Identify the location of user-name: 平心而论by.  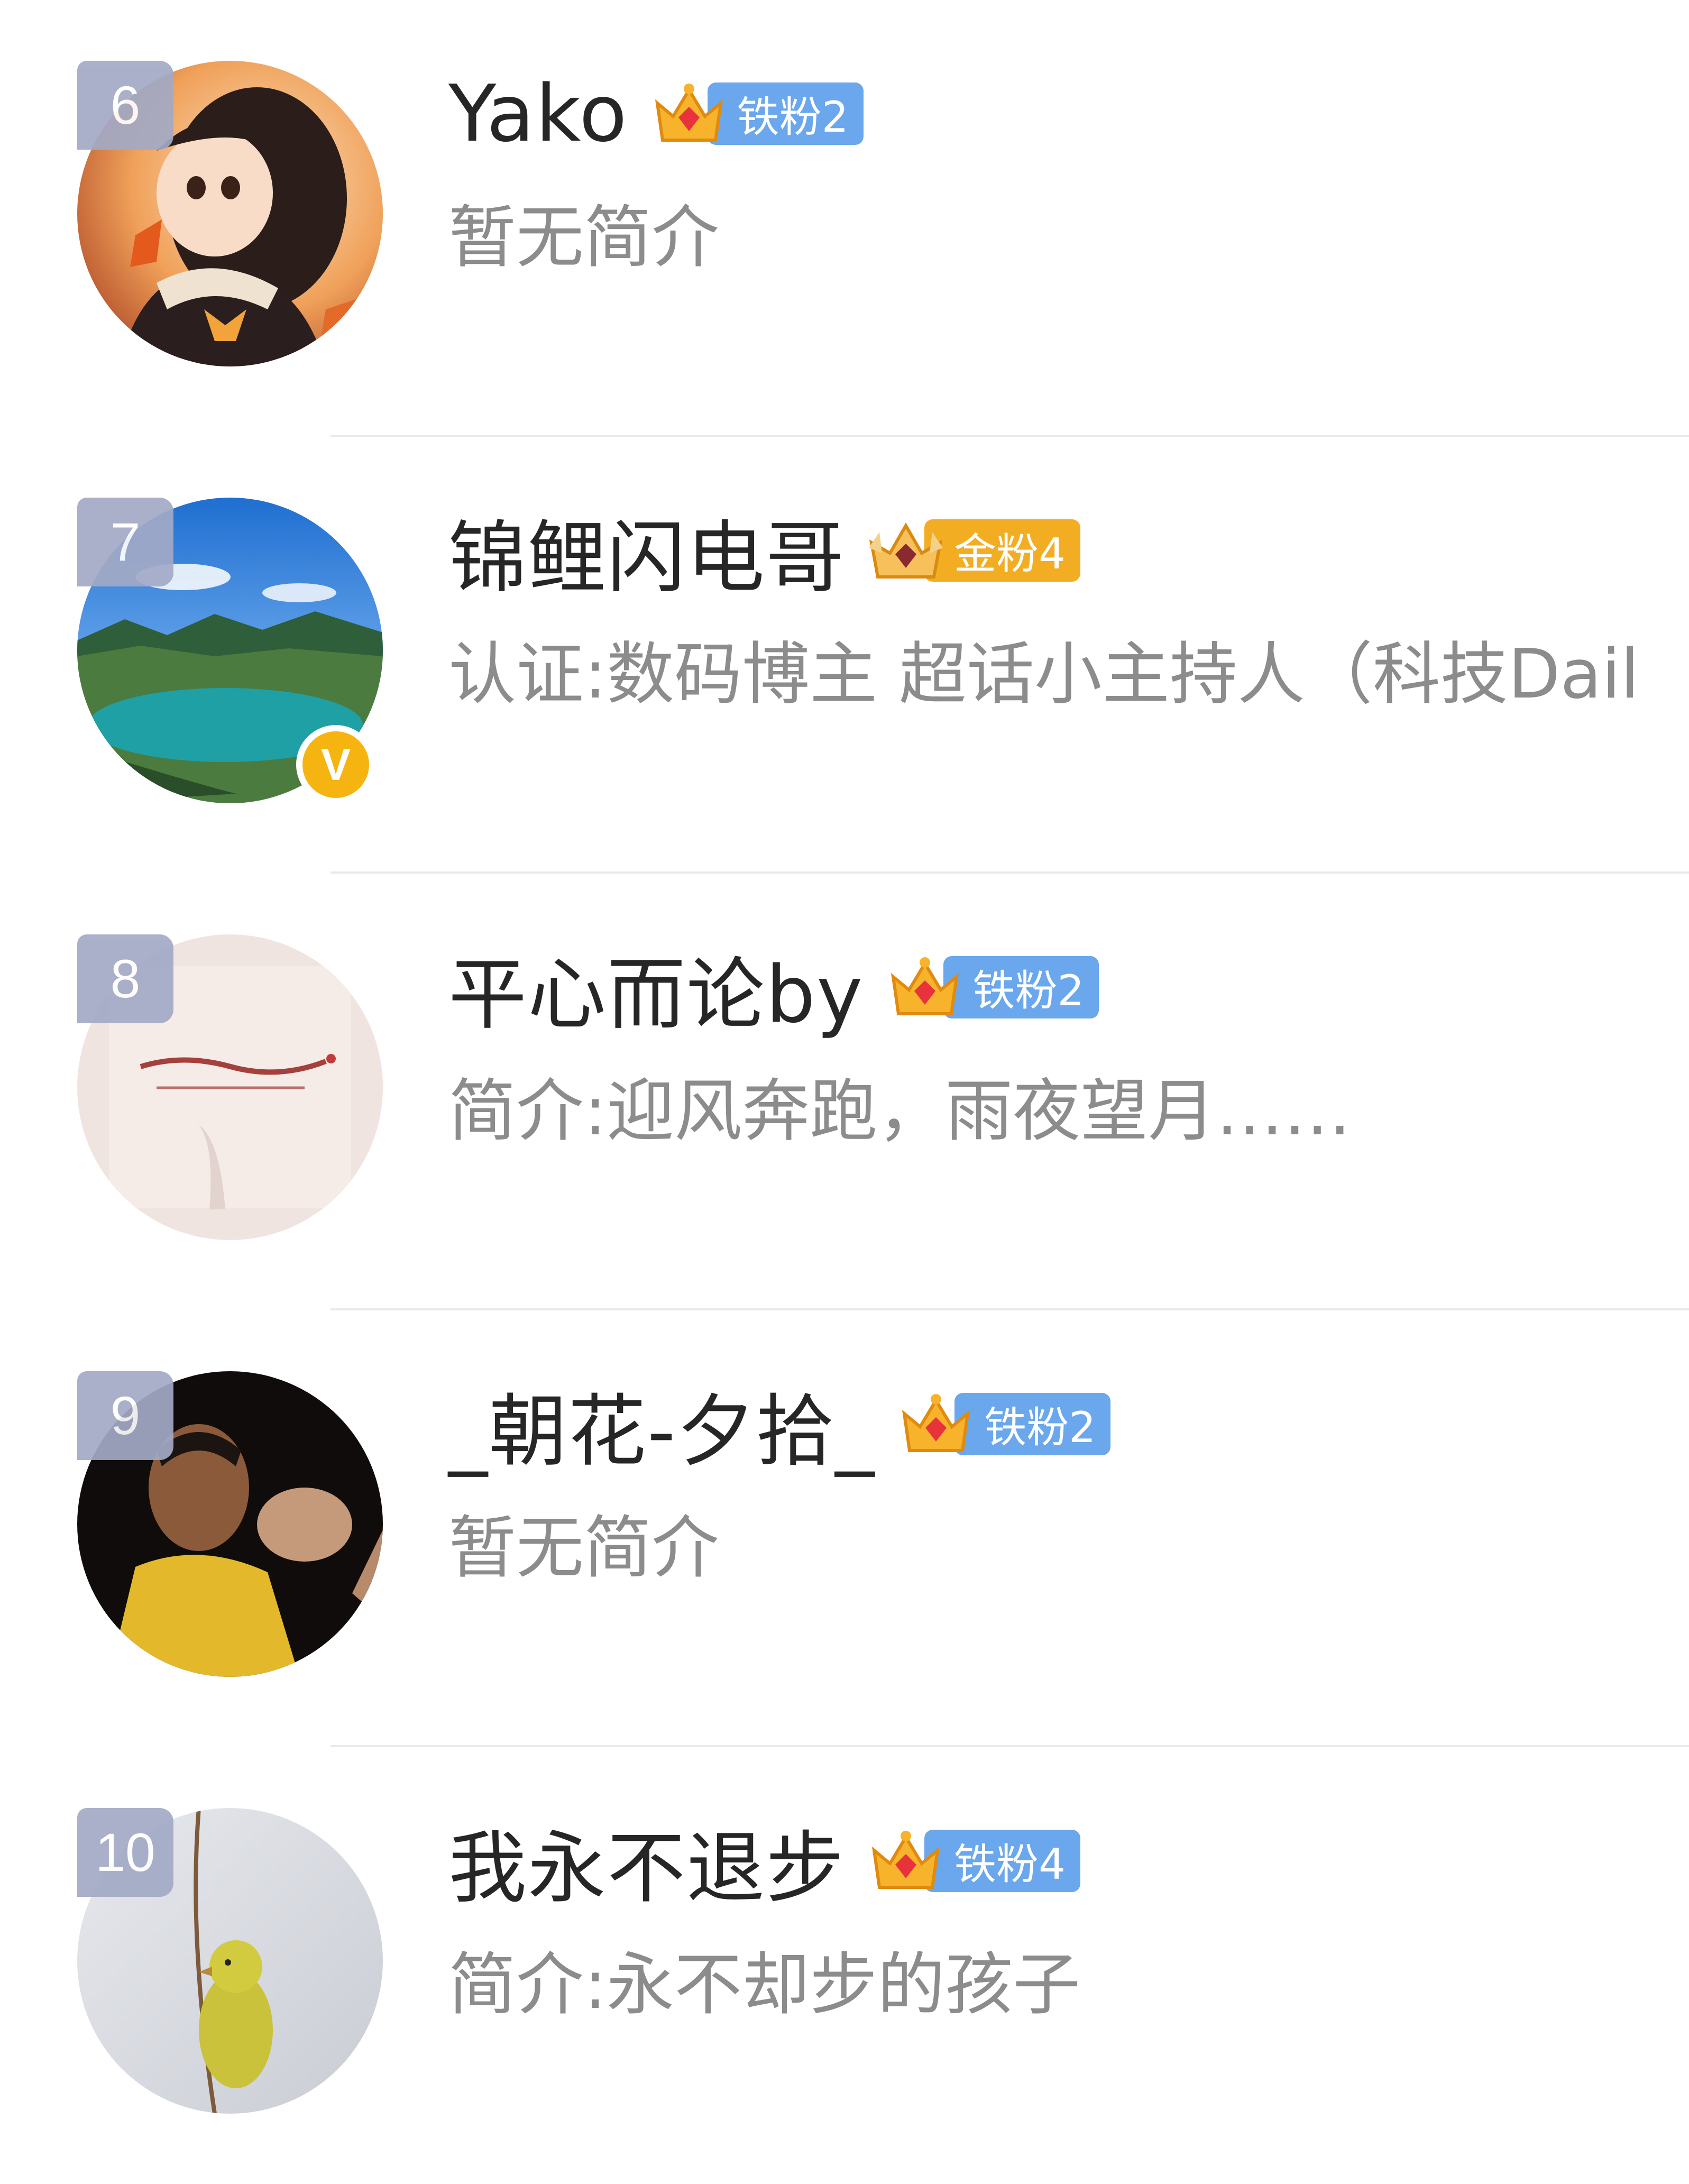
(656, 987).